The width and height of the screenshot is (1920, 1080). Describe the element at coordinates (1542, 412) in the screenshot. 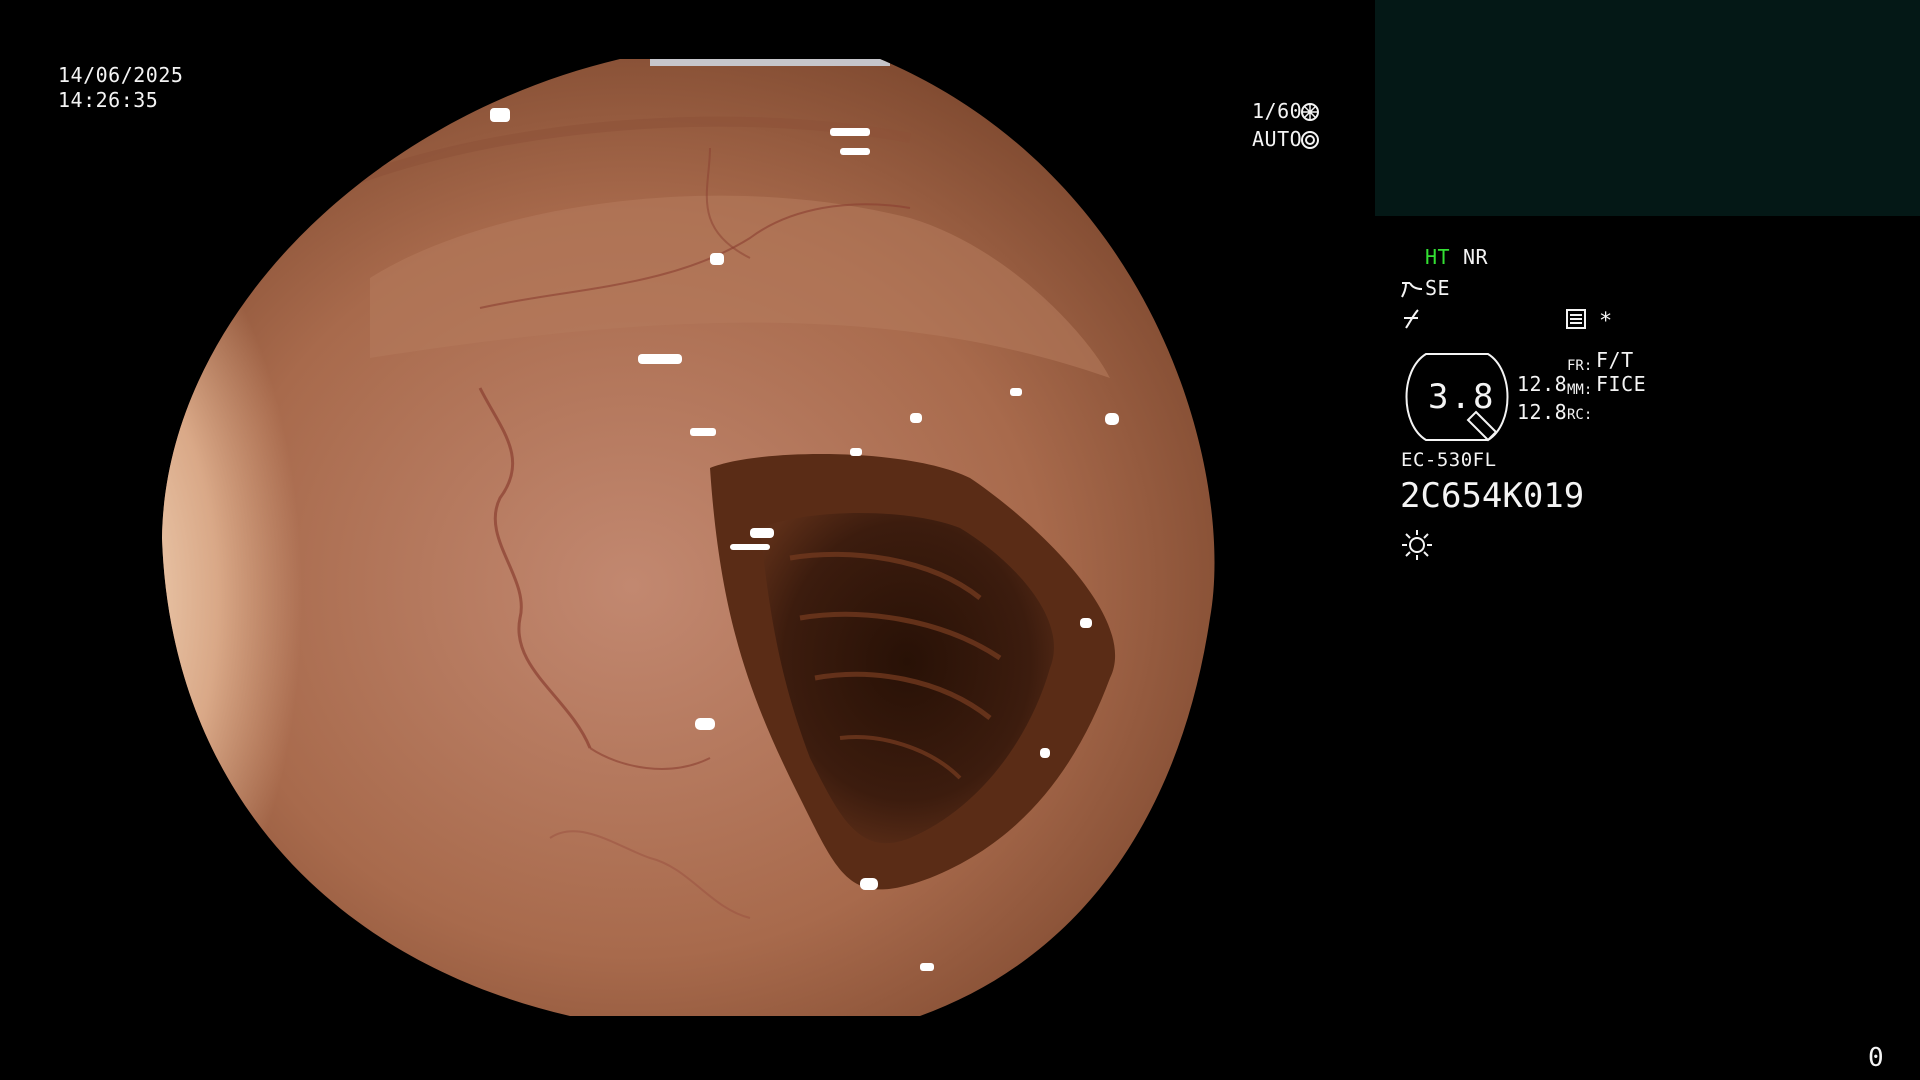

I see `value-2: 12.8` at that location.